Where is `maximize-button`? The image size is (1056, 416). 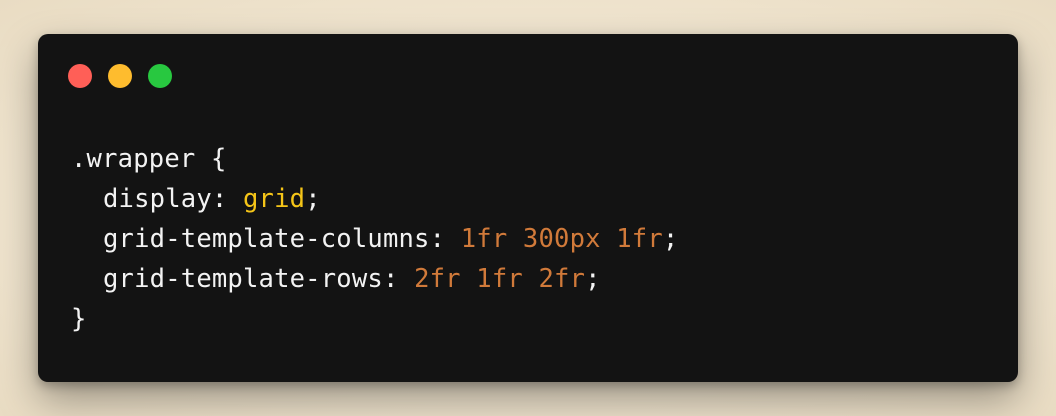
maximize-button is located at coordinates (160, 76).